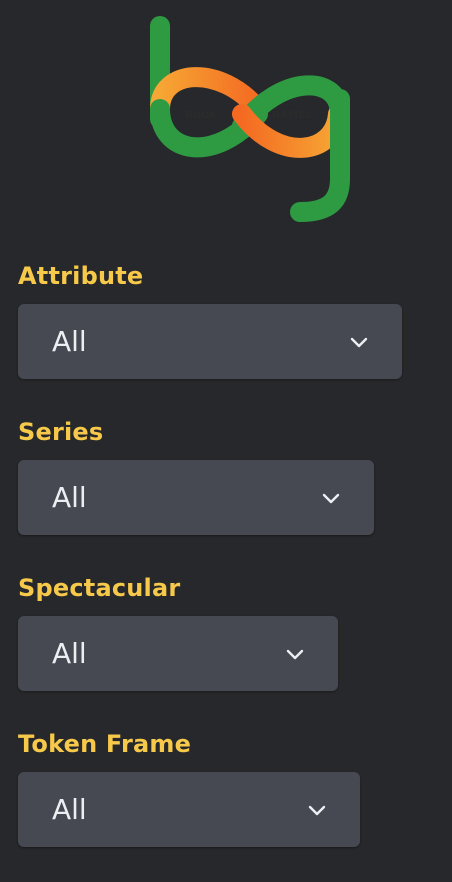 The image size is (452, 882). What do you see at coordinates (69, 497) in the screenshot?
I see `series-select-value: All` at bounding box center [69, 497].